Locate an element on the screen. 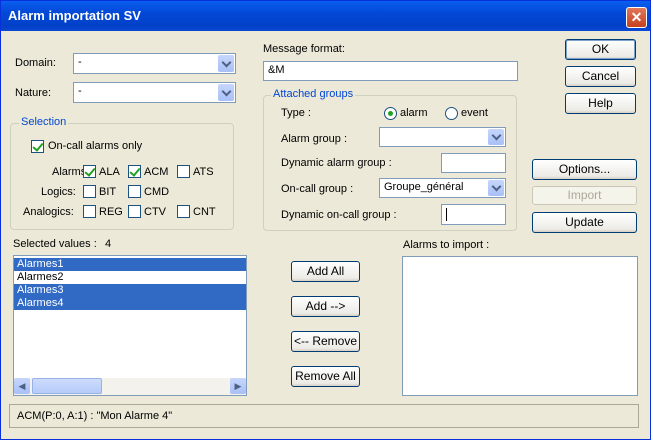 The image size is (653, 442). update-button: Update is located at coordinates (584, 222).